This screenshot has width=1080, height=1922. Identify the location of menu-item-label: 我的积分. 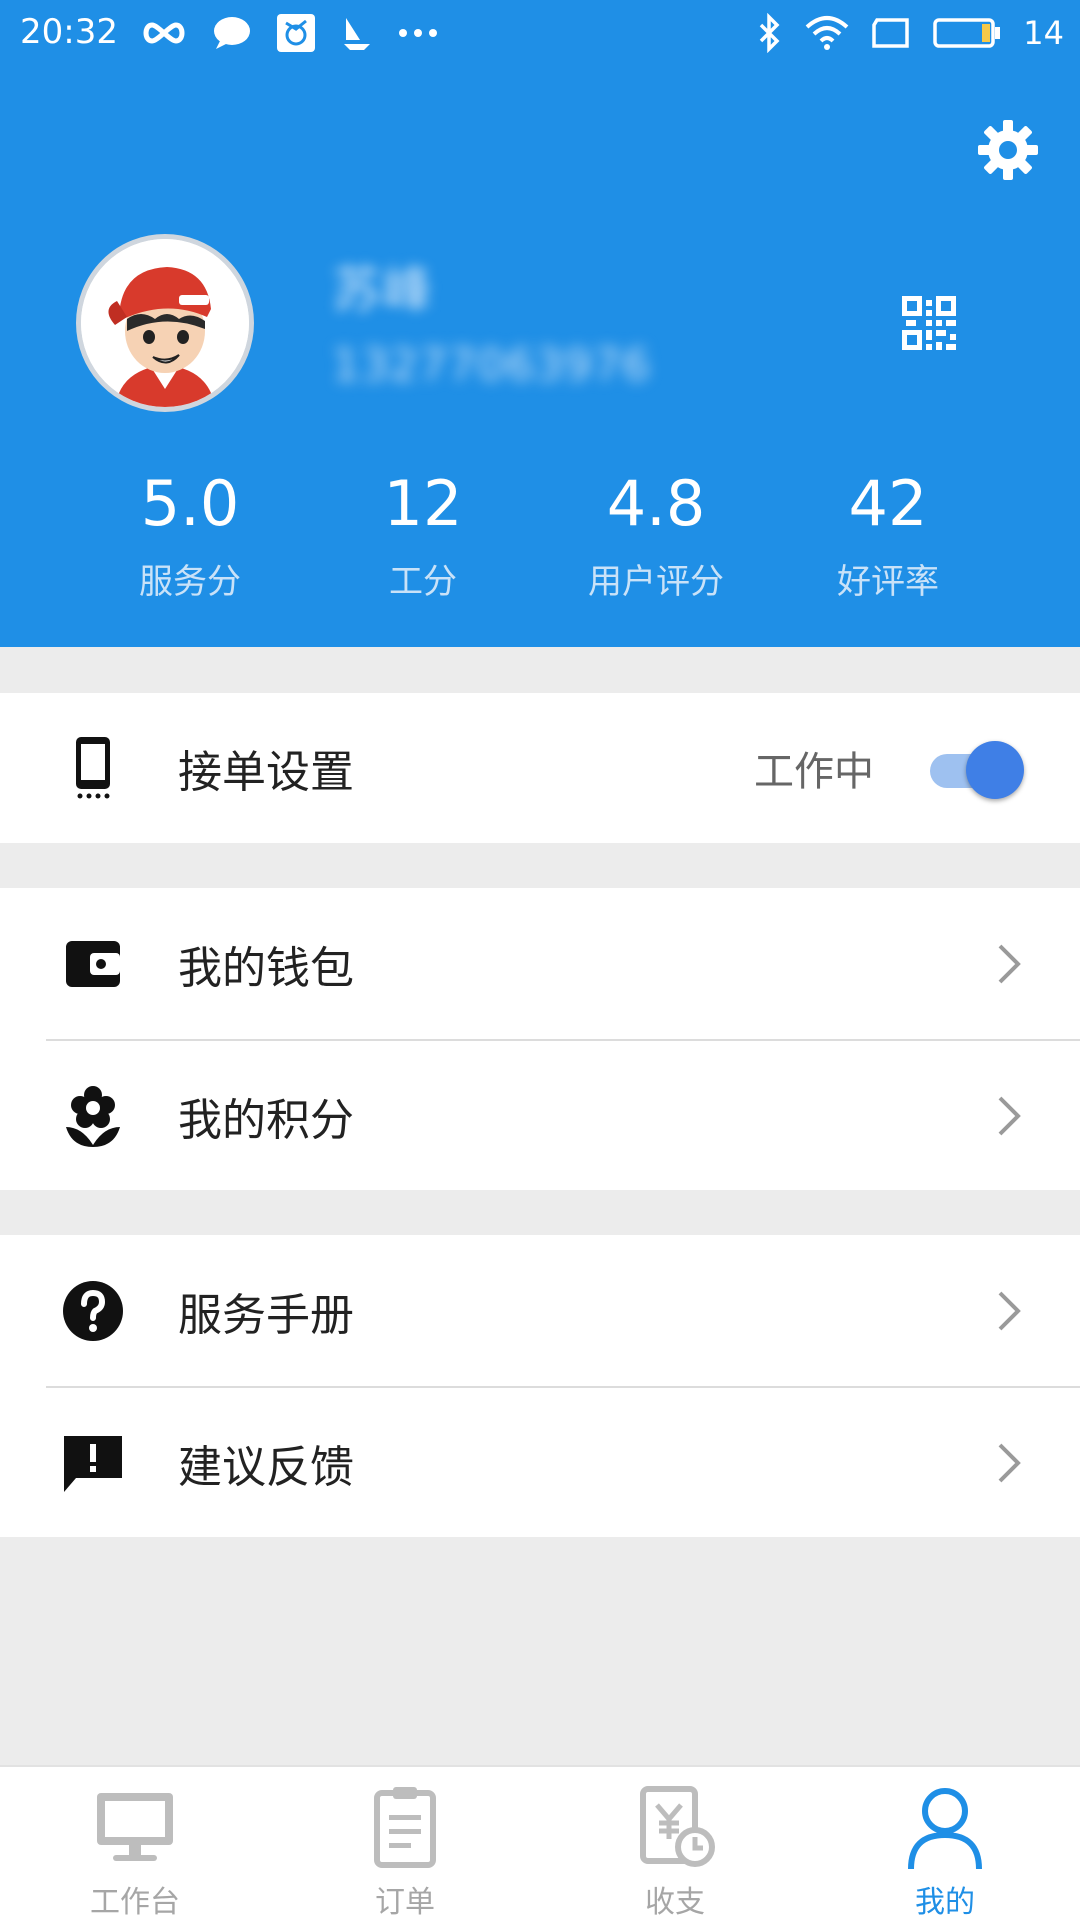
(266, 1120).